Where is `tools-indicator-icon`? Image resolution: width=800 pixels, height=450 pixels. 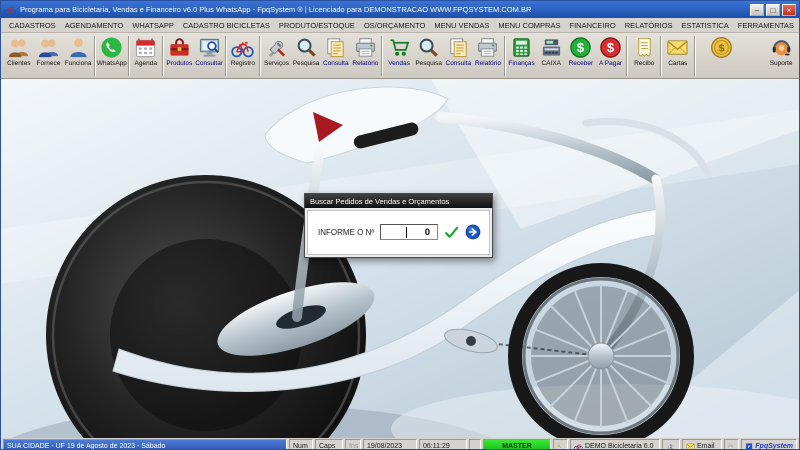
tools-indicator-icon is located at coordinates (670, 446).